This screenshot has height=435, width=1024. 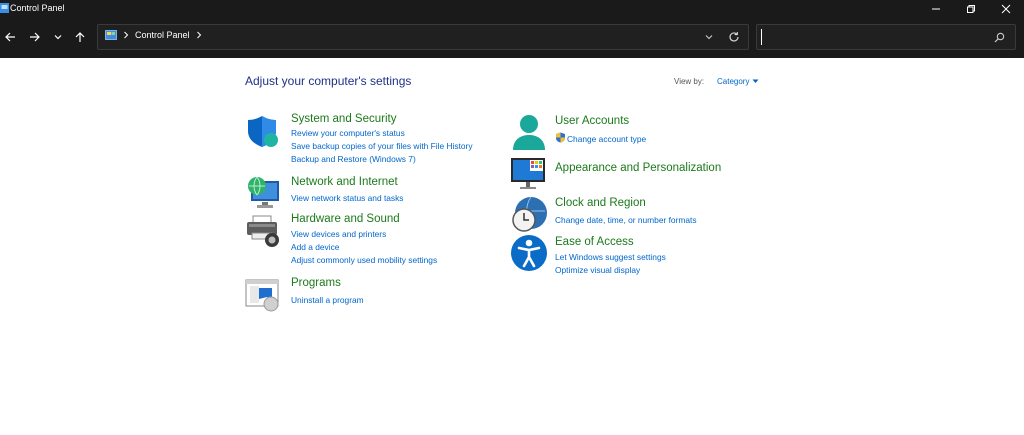 I want to click on control-panel-icon, so click(x=111, y=35).